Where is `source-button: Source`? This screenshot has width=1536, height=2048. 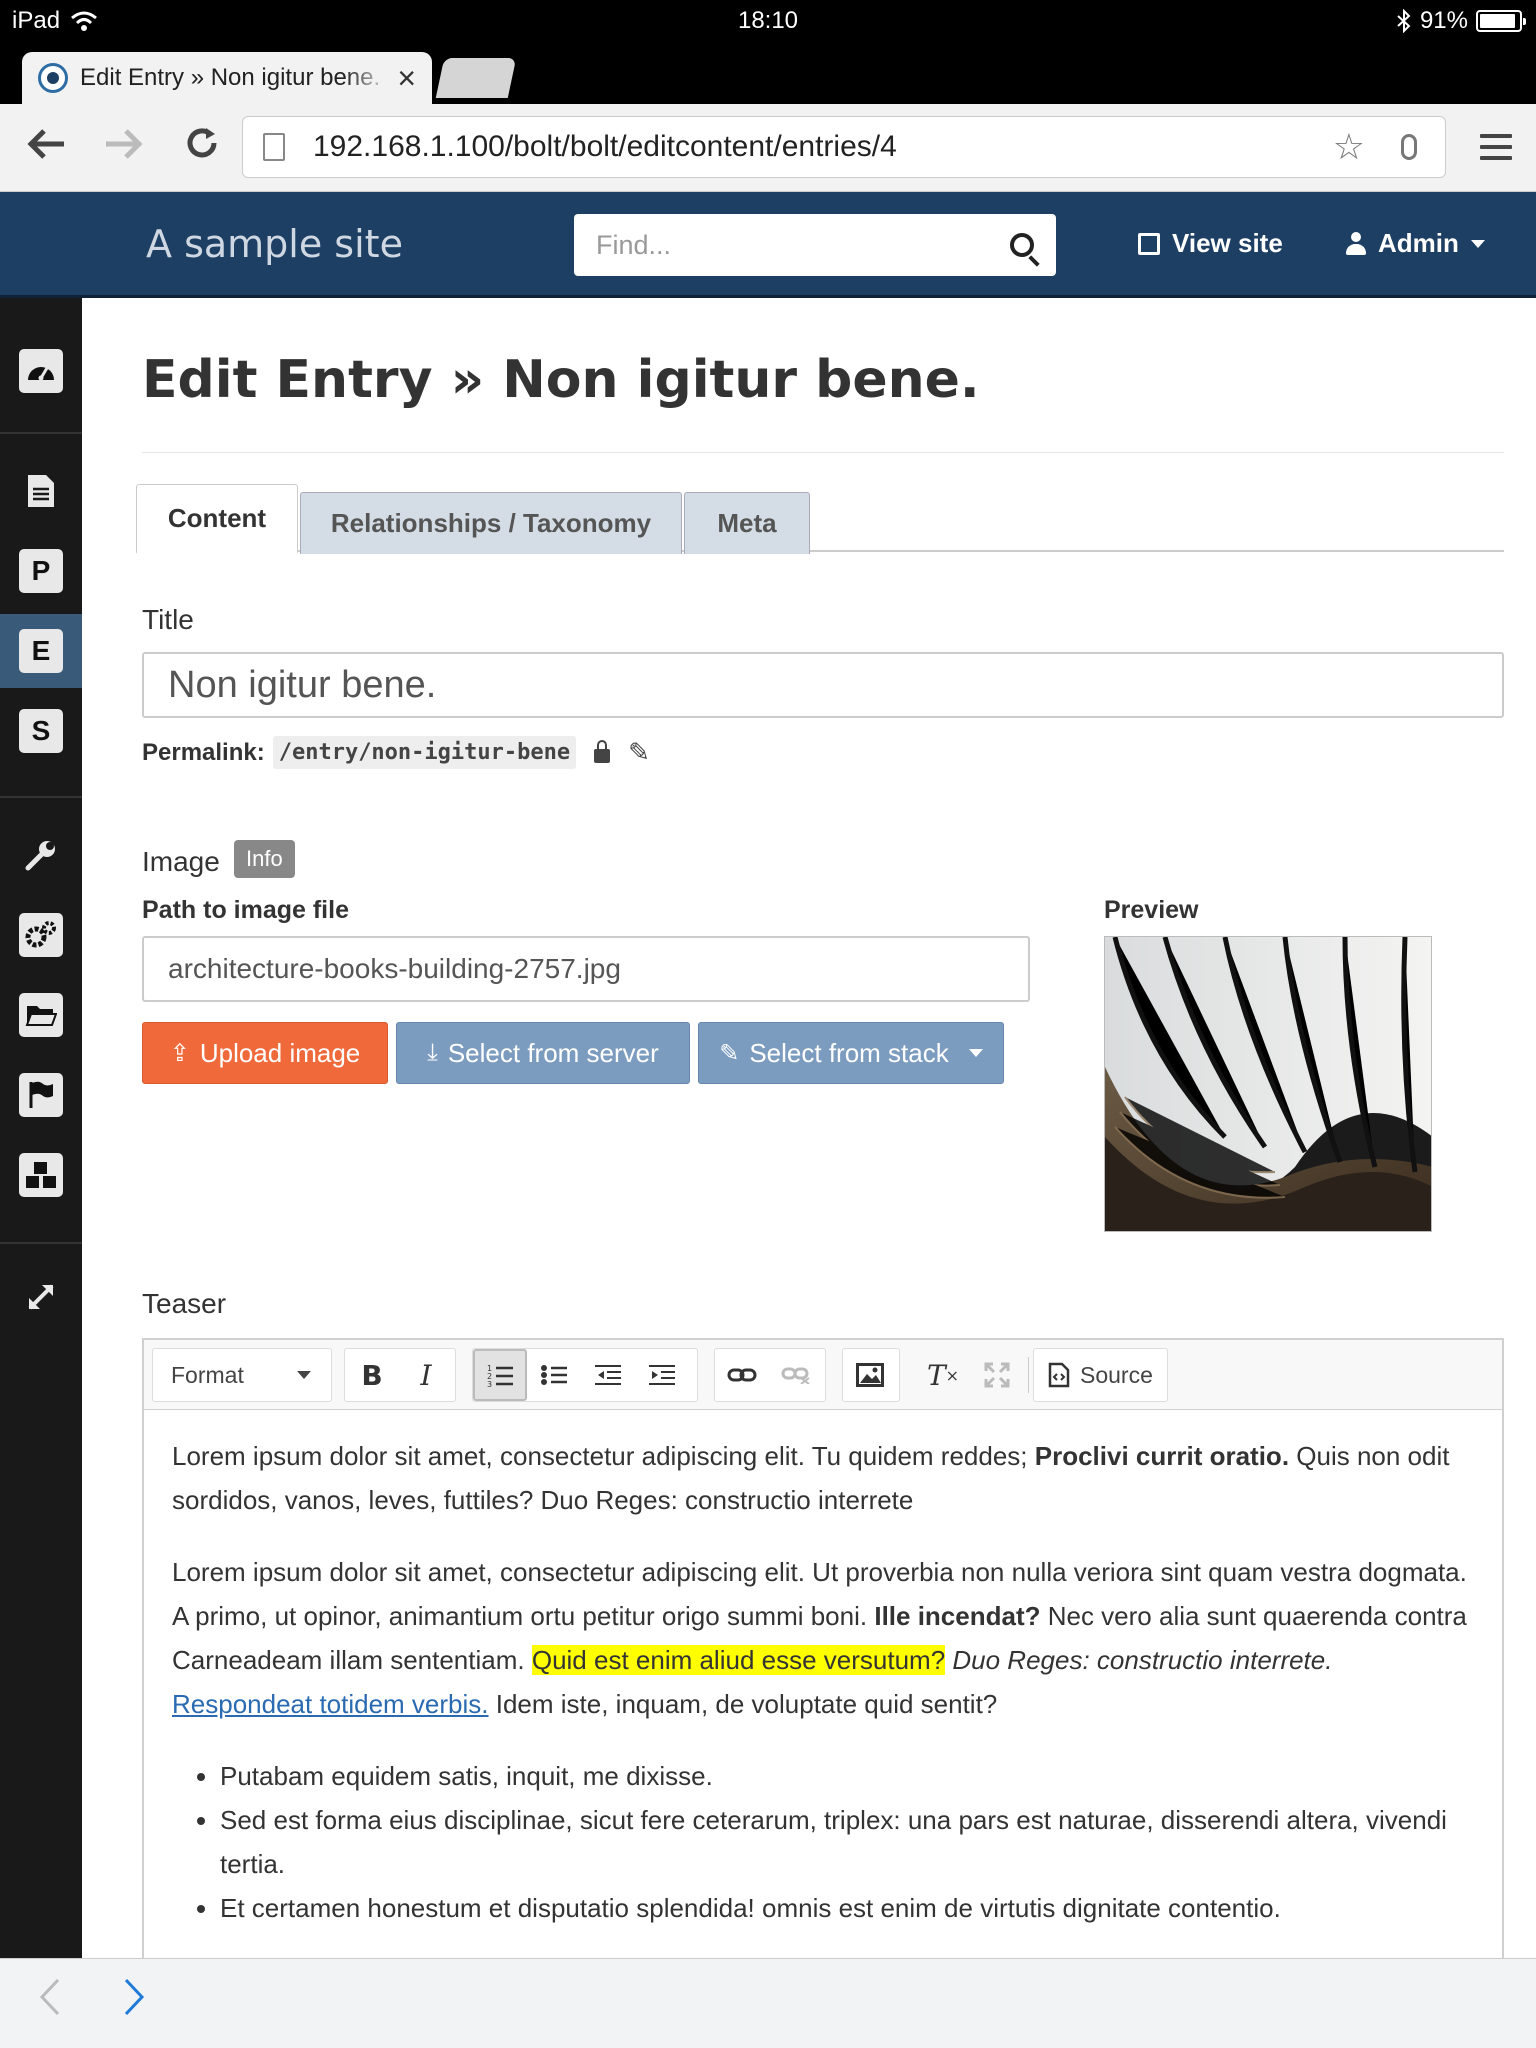
source-button: Source is located at coordinates (1100, 1375).